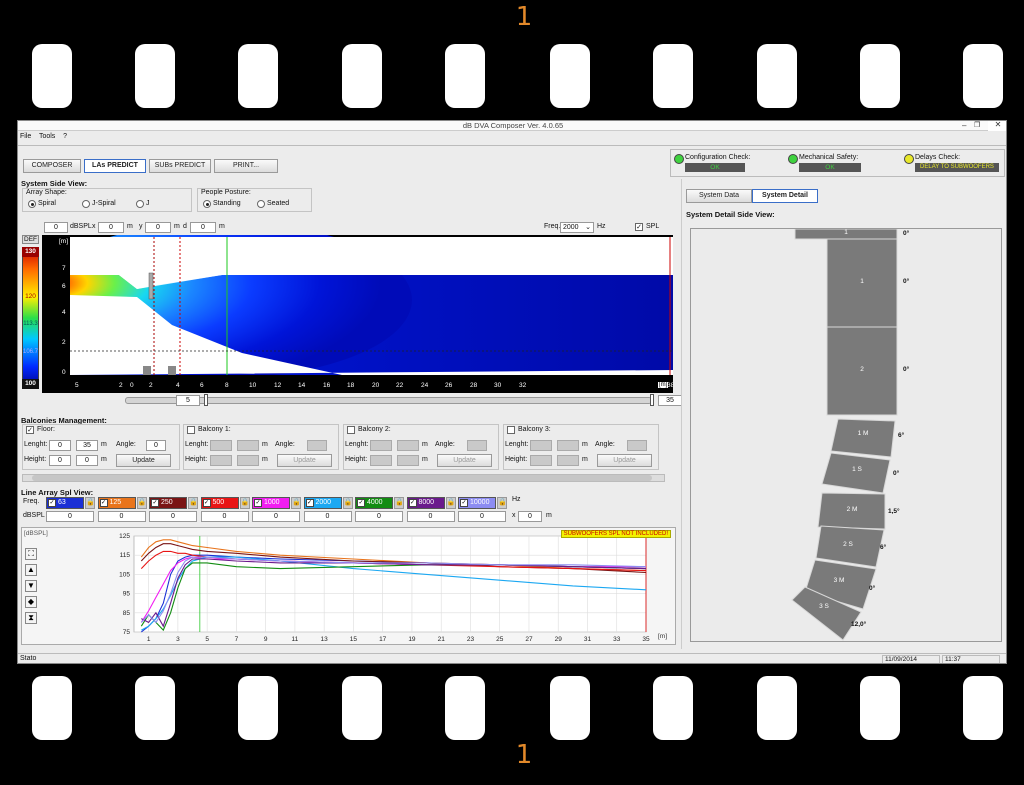 This screenshot has width=1024, height=785. What do you see at coordinates (30, 430) in the screenshot?
I see `floor-checkbox: ✓` at bounding box center [30, 430].